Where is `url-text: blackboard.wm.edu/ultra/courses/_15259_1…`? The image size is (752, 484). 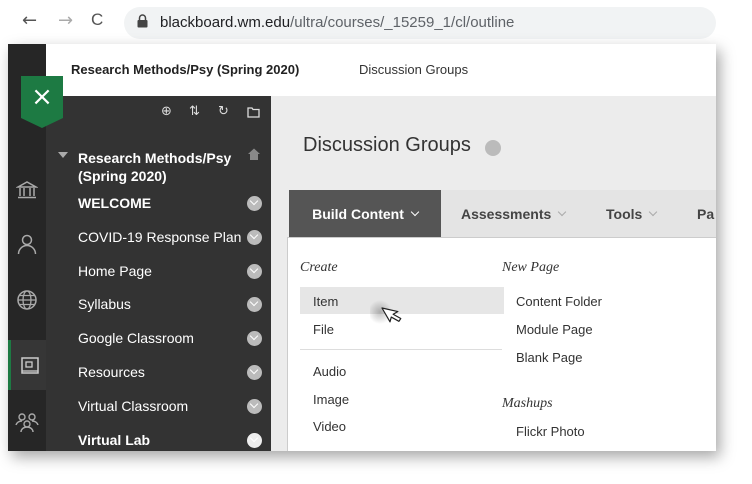
url-text: blackboard.wm.edu/ultra/courses/_15259_1… is located at coordinates (337, 22).